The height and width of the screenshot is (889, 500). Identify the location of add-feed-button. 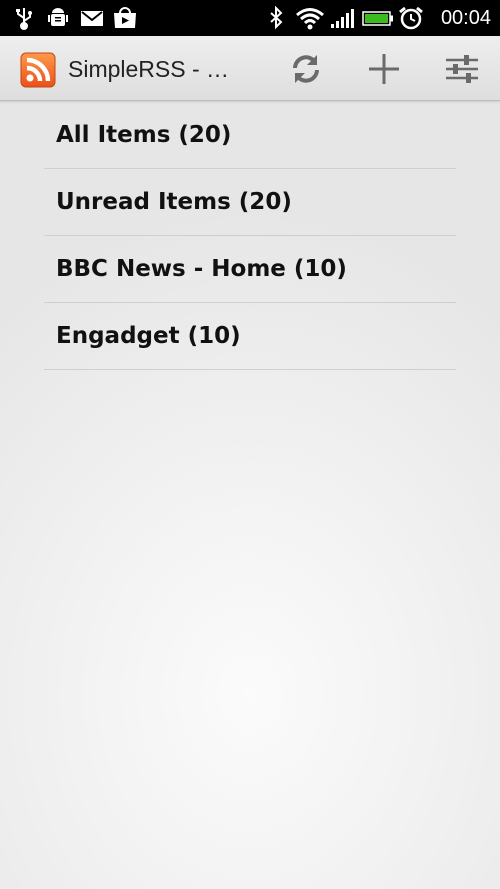
(384, 69).